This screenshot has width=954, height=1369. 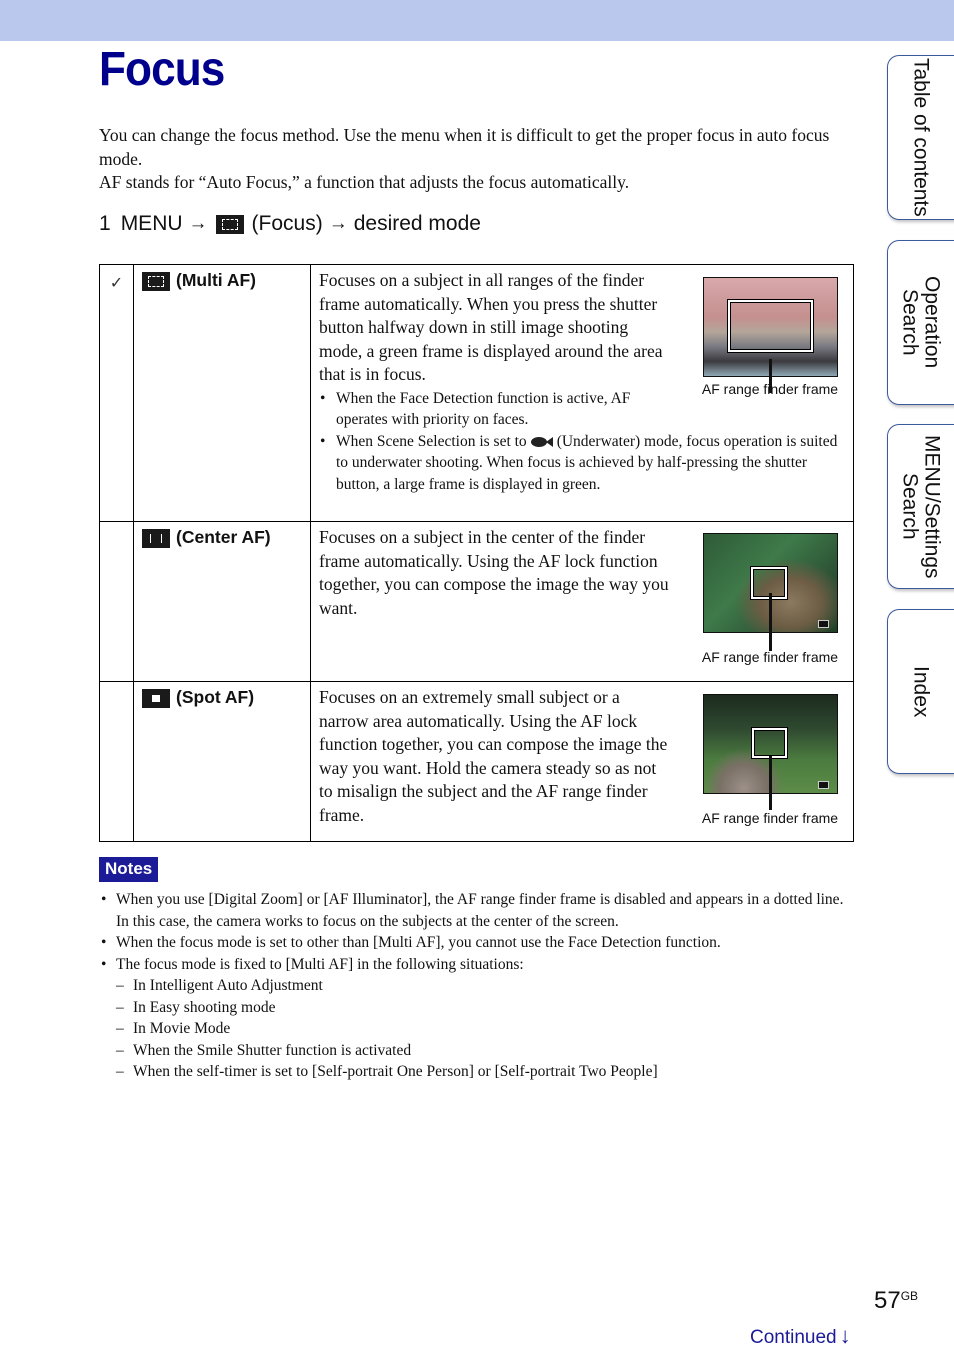 I want to click on mode-name: (Multi AF), so click(x=216, y=280).